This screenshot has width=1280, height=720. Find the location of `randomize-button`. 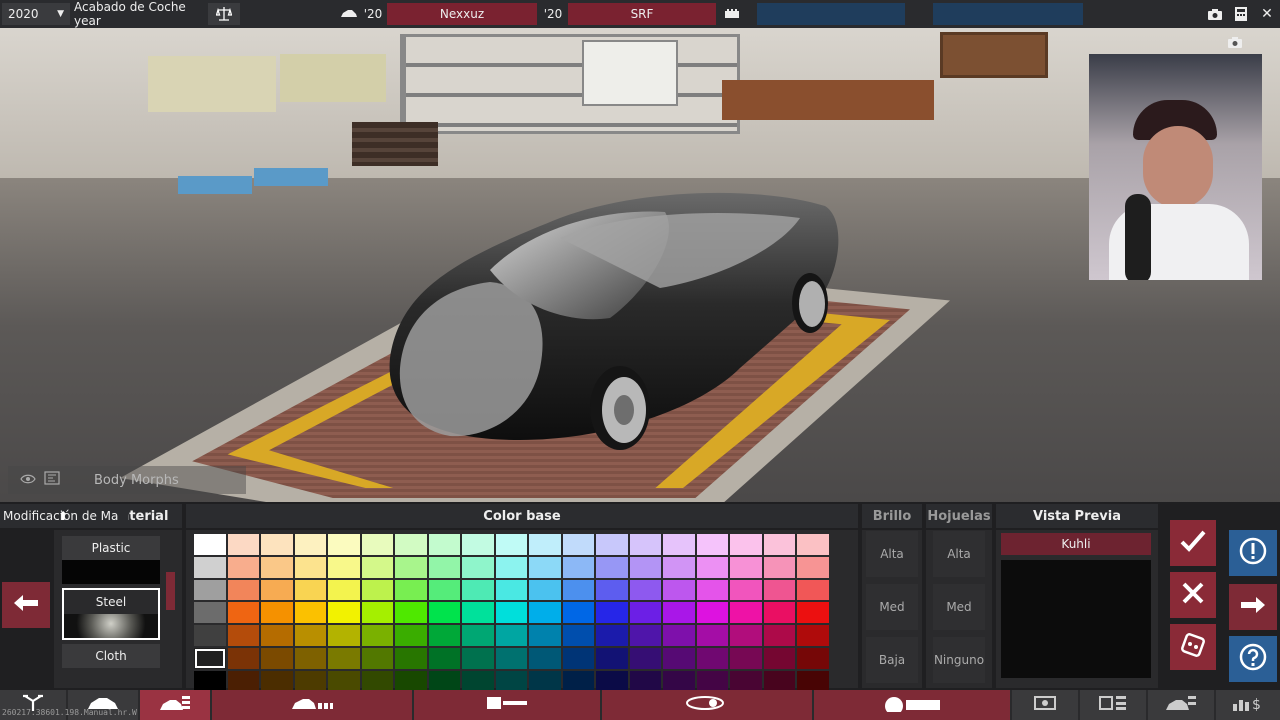

randomize-button is located at coordinates (1193, 647).